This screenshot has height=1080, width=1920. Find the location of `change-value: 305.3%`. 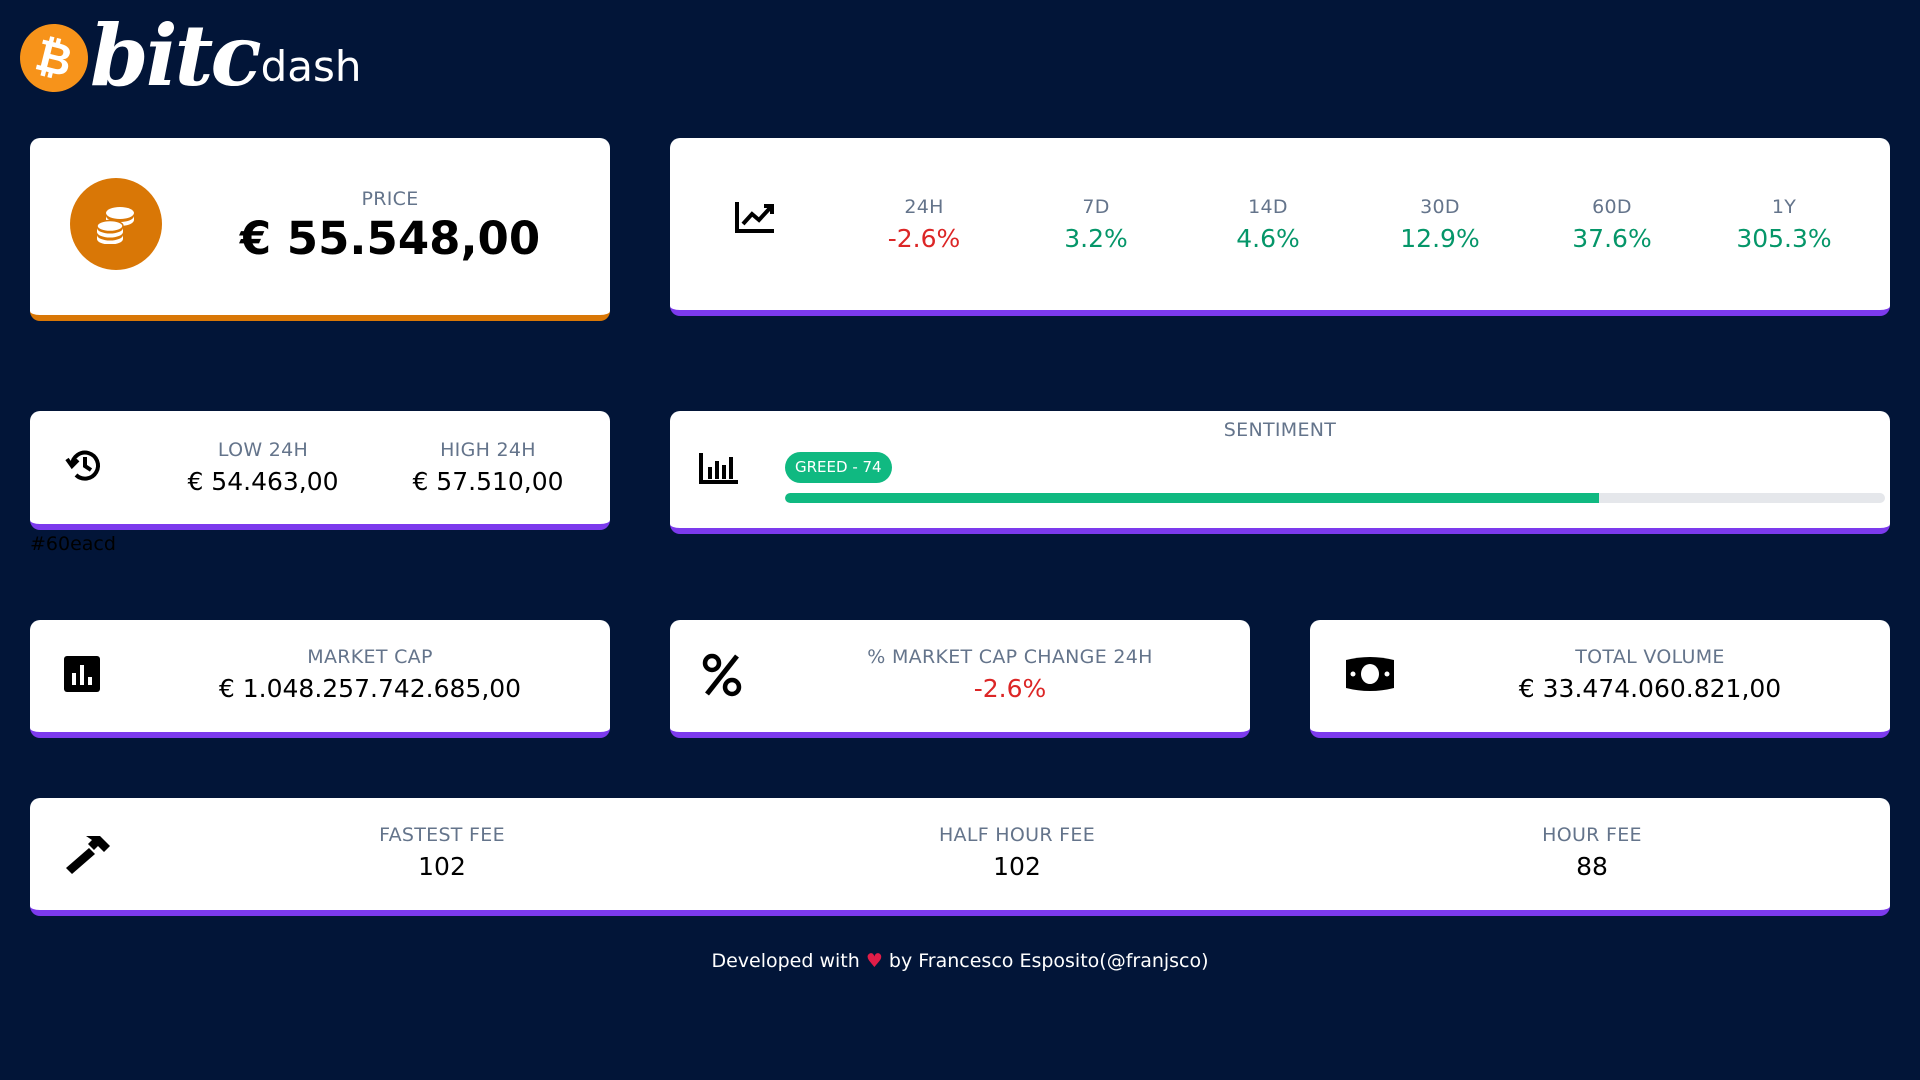

change-value: 305.3% is located at coordinates (1784, 238).